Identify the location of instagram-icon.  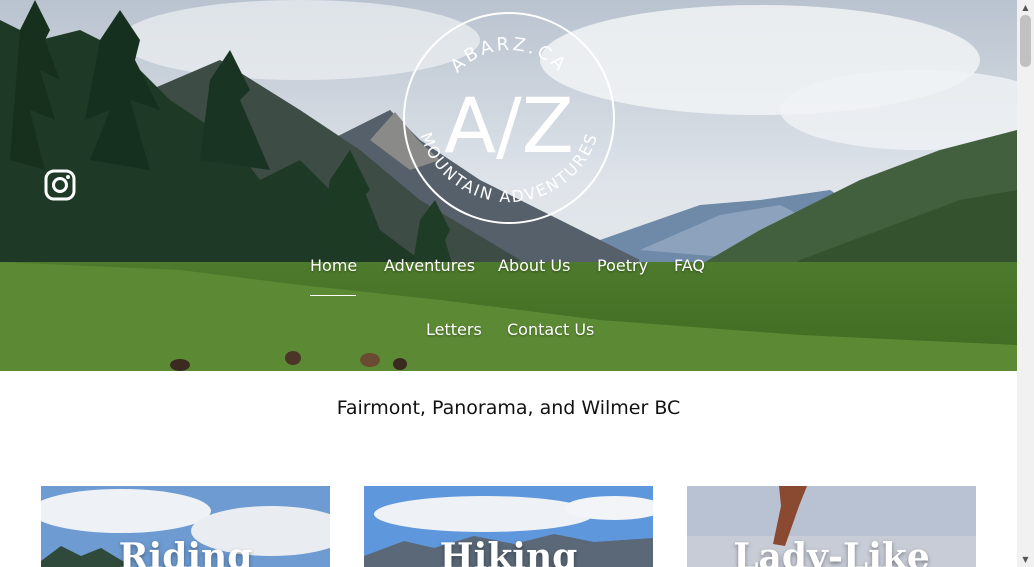
(60, 185).